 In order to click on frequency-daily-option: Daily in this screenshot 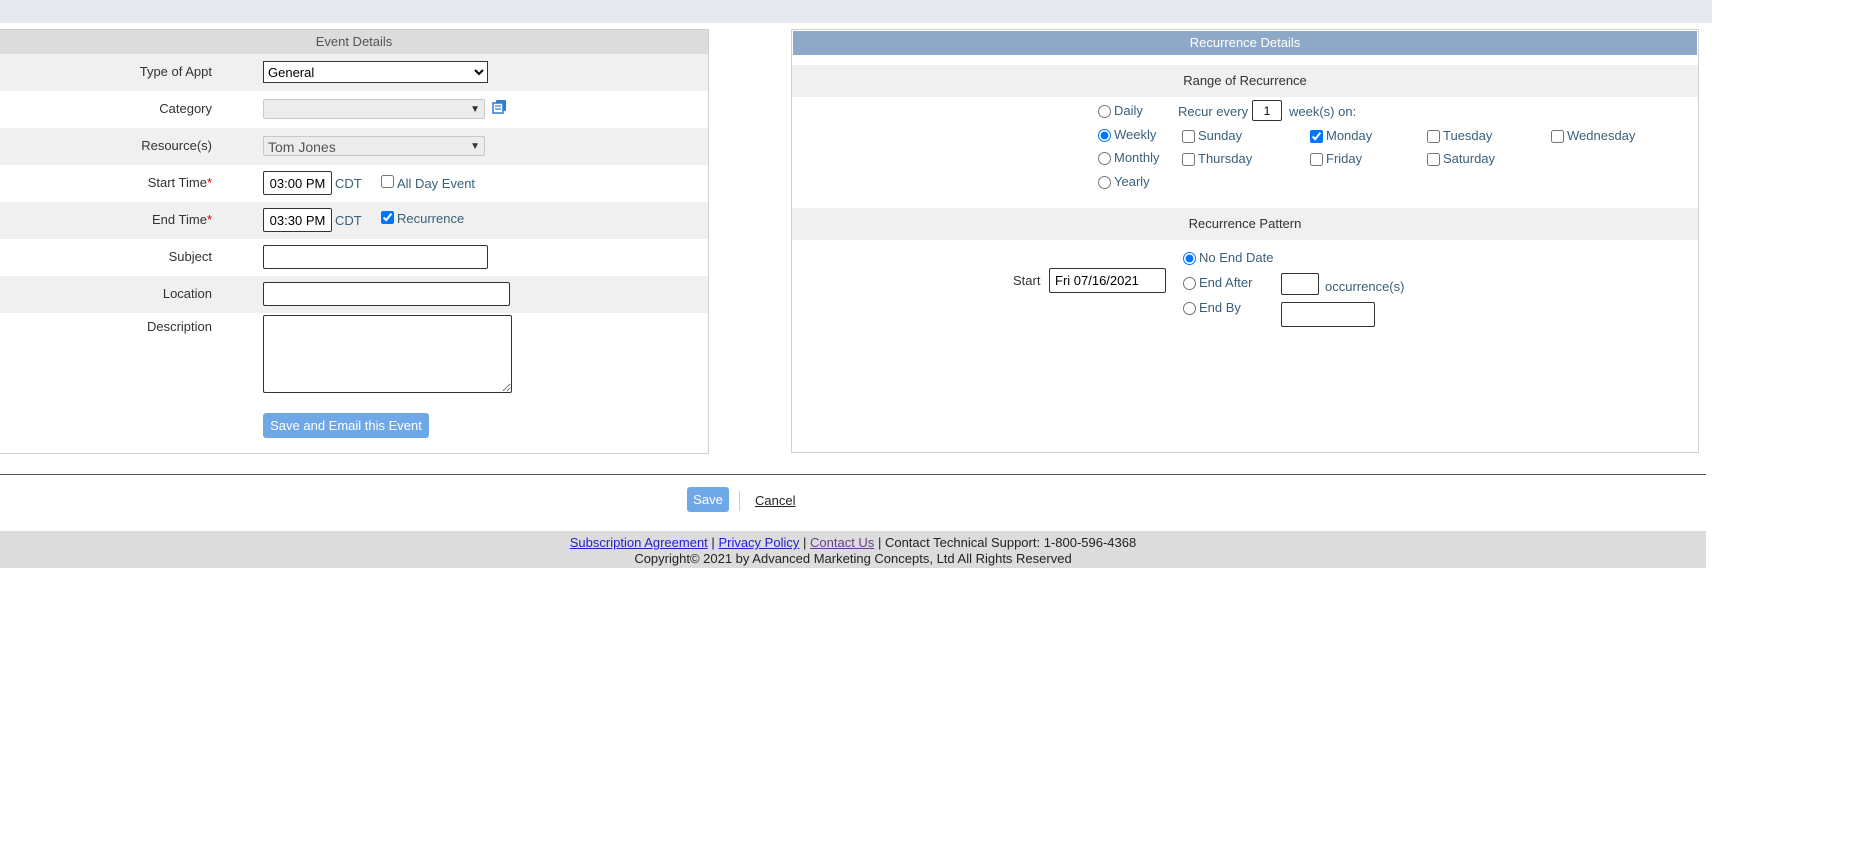, I will do `click(1120, 111)`.